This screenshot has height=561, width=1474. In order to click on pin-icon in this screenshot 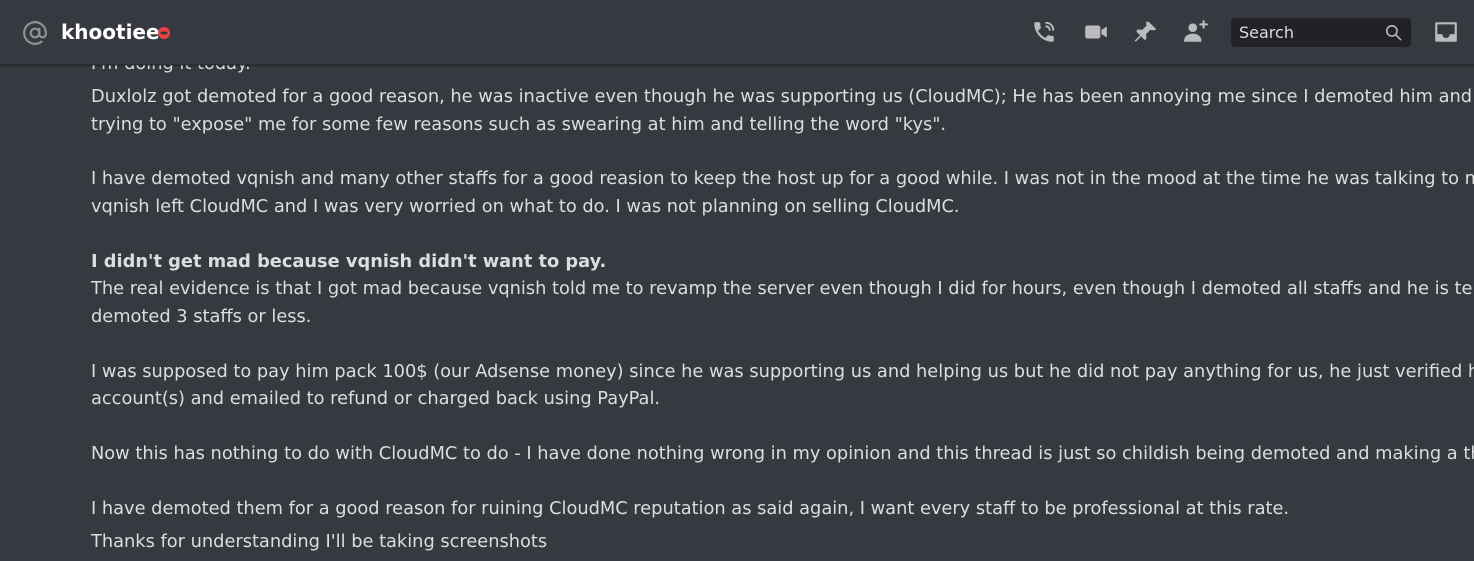, I will do `click(1146, 32)`.